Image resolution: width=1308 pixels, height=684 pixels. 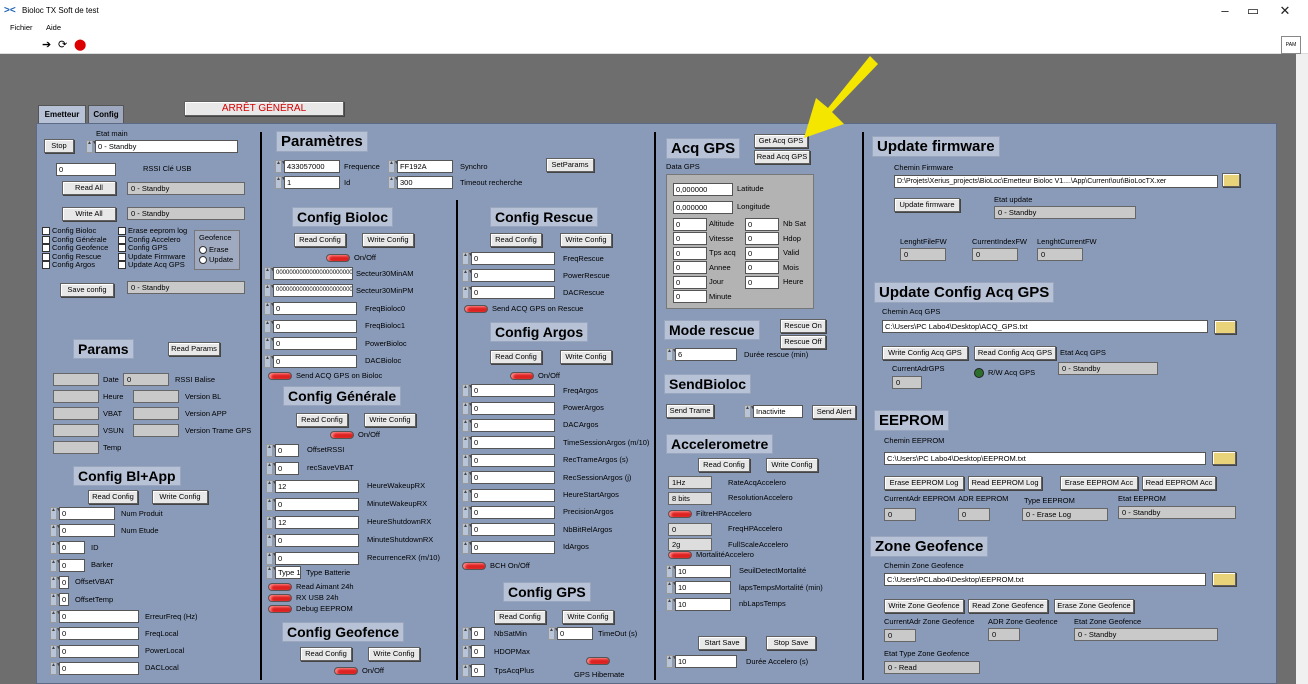 I want to click on gen-write-config-button: Write Config, so click(x=390, y=420).